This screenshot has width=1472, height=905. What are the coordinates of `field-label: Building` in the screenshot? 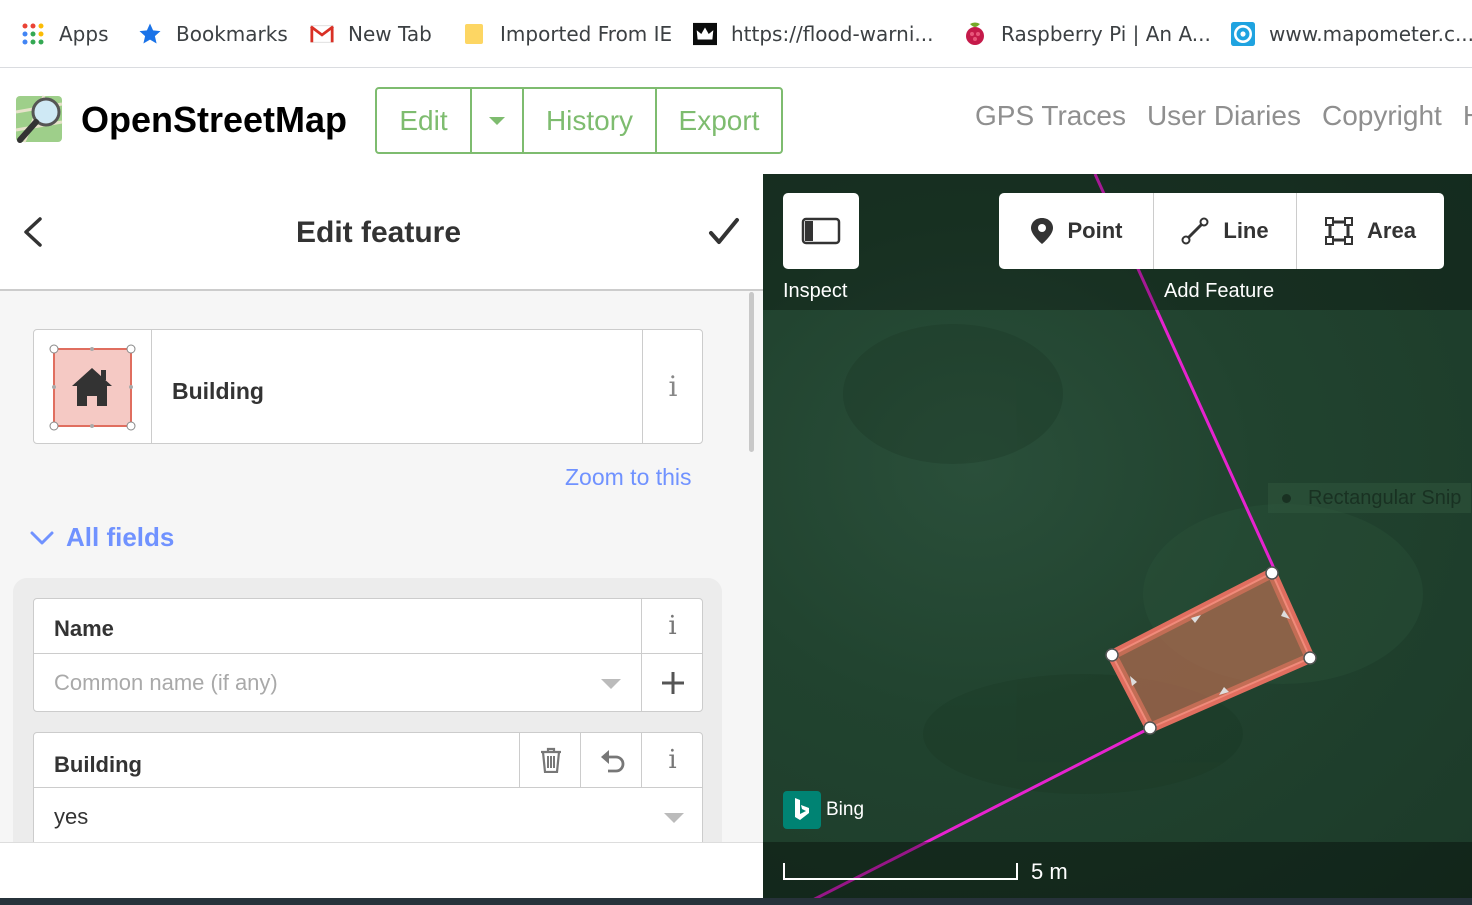 It's located at (98, 764).